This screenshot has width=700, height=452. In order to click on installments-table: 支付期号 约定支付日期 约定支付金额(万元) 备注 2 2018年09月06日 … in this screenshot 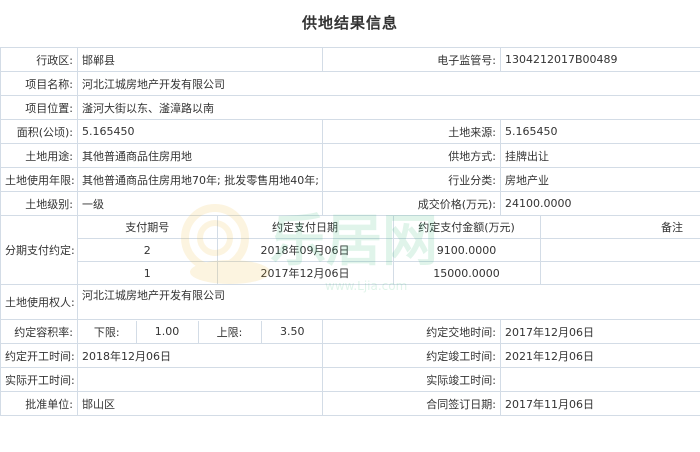, I will do `click(389, 250)`.